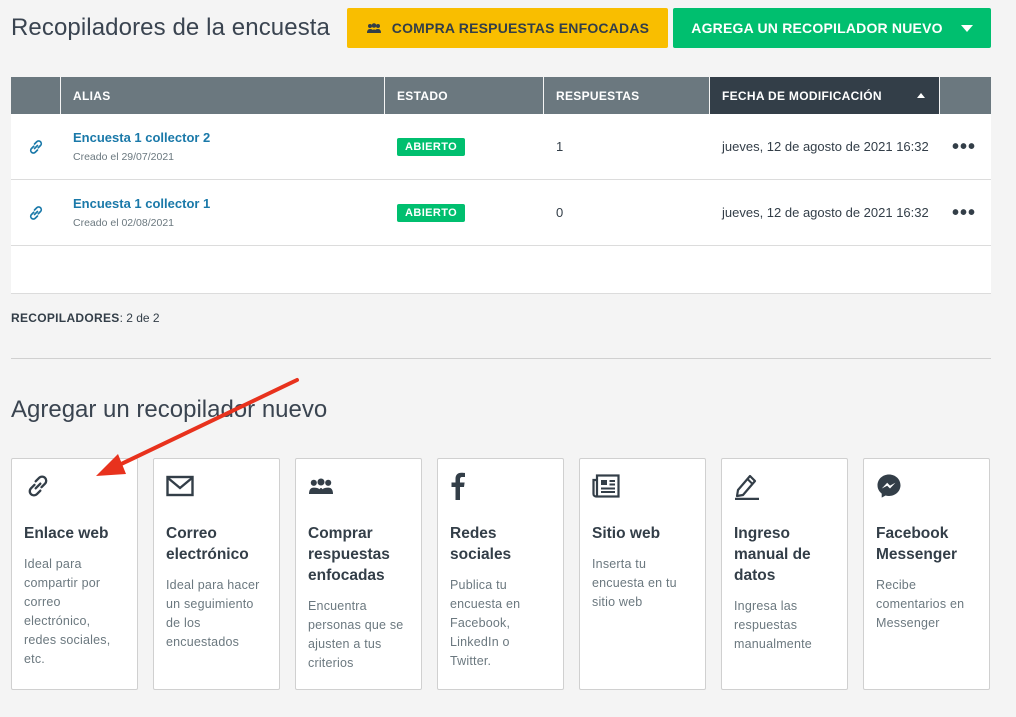 The height and width of the screenshot is (717, 1016). Describe the element at coordinates (642, 486) in the screenshot. I see `newspaper-icon` at that location.